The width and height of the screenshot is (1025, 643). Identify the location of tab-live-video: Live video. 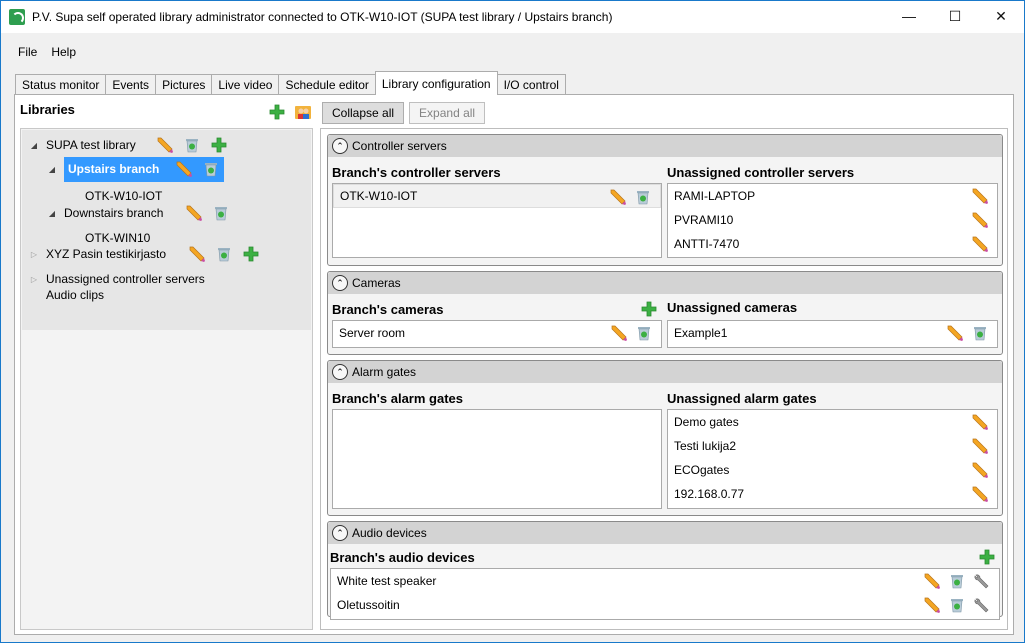
(245, 84).